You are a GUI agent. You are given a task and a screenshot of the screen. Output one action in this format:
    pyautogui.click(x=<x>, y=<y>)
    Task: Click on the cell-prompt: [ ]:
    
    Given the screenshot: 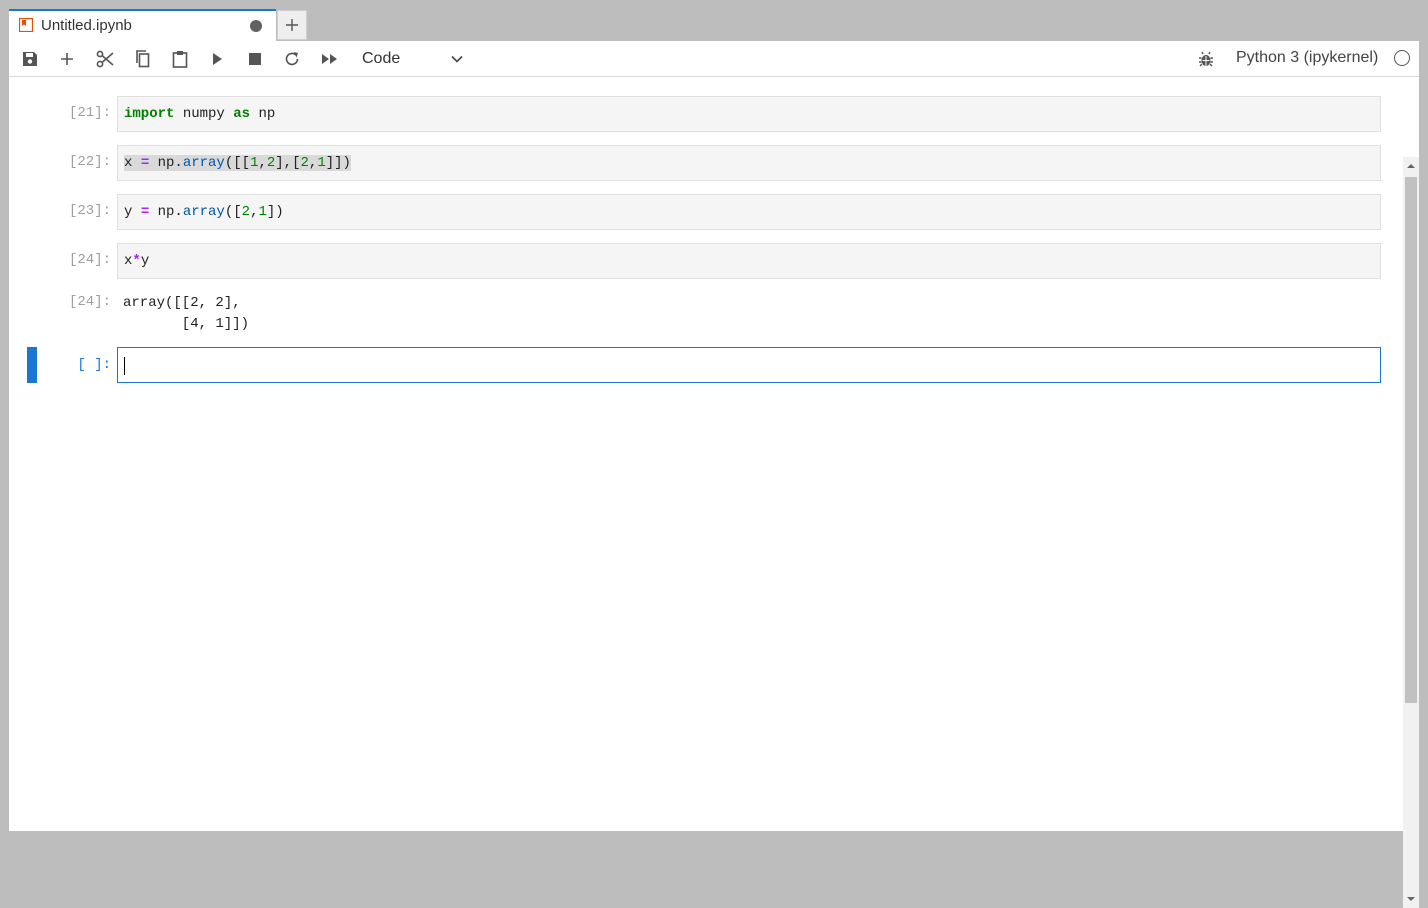 What is the action you would take?
    pyautogui.click(x=94, y=365)
    